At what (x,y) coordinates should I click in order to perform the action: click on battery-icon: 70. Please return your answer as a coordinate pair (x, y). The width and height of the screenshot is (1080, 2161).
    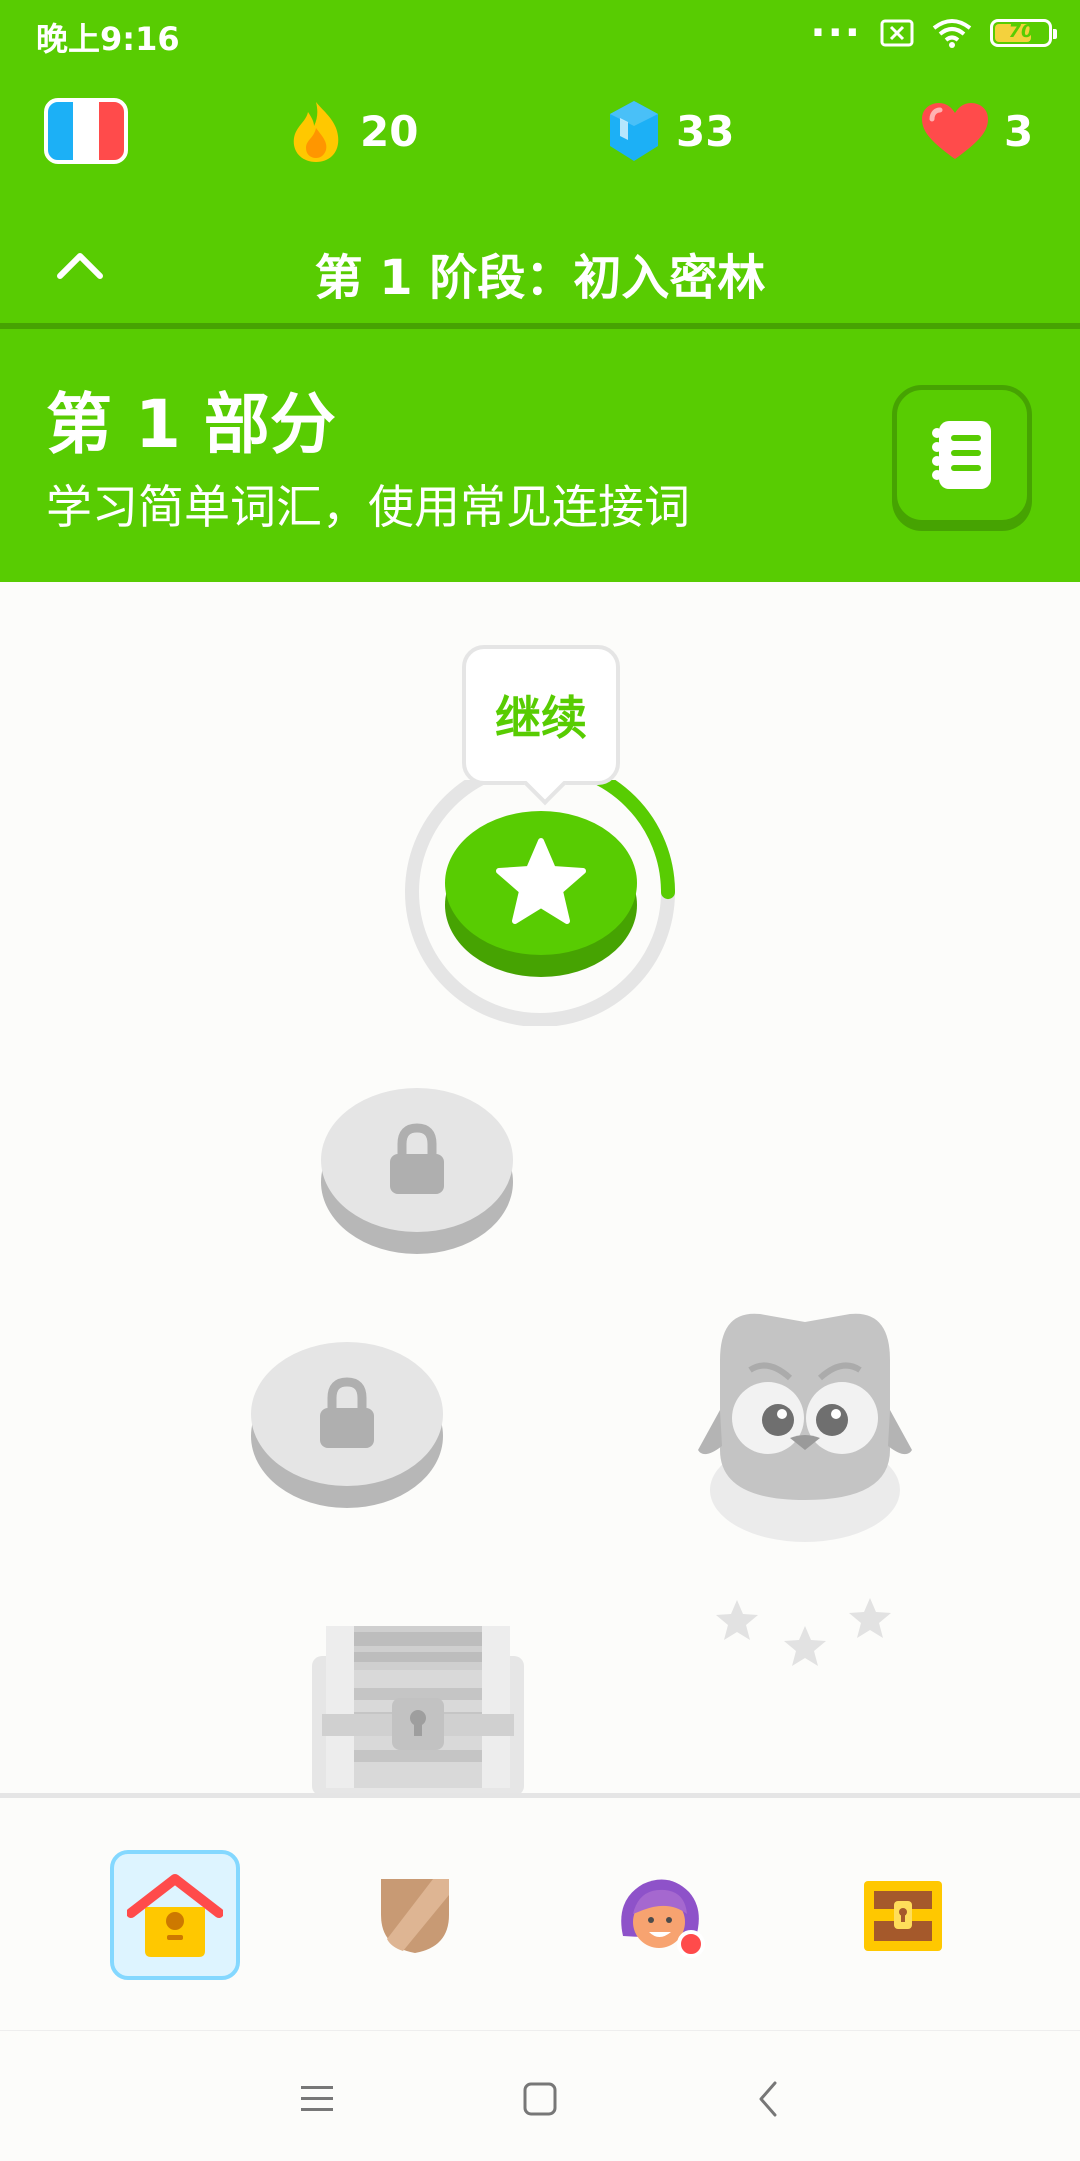
    Looking at the image, I should click on (1023, 33).